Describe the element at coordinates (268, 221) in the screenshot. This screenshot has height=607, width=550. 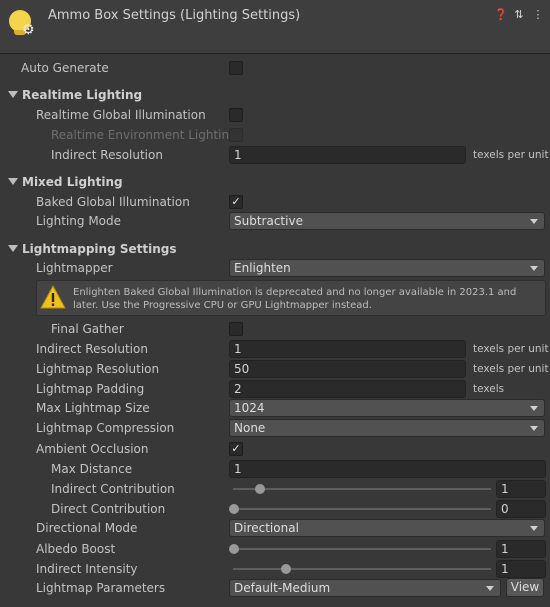
I see `dropdown-value: Subtractive` at that location.